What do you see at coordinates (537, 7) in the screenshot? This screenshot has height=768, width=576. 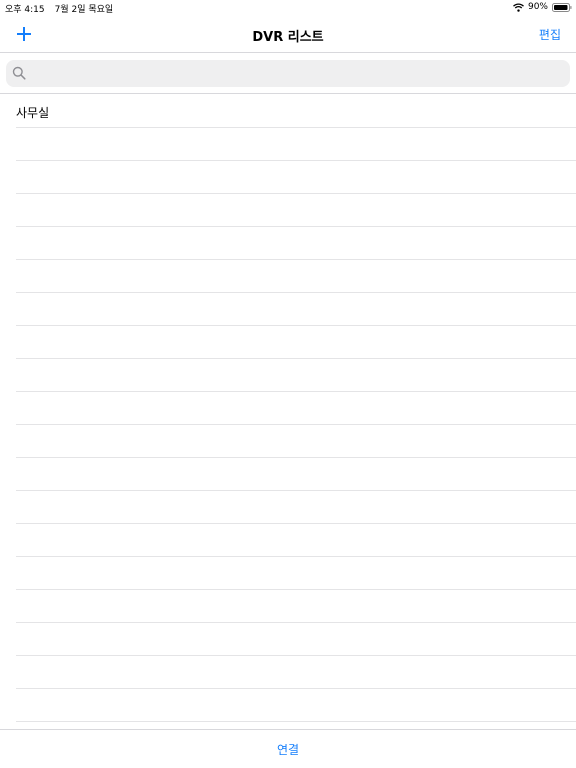 I see `battery-percent: 90%` at bounding box center [537, 7].